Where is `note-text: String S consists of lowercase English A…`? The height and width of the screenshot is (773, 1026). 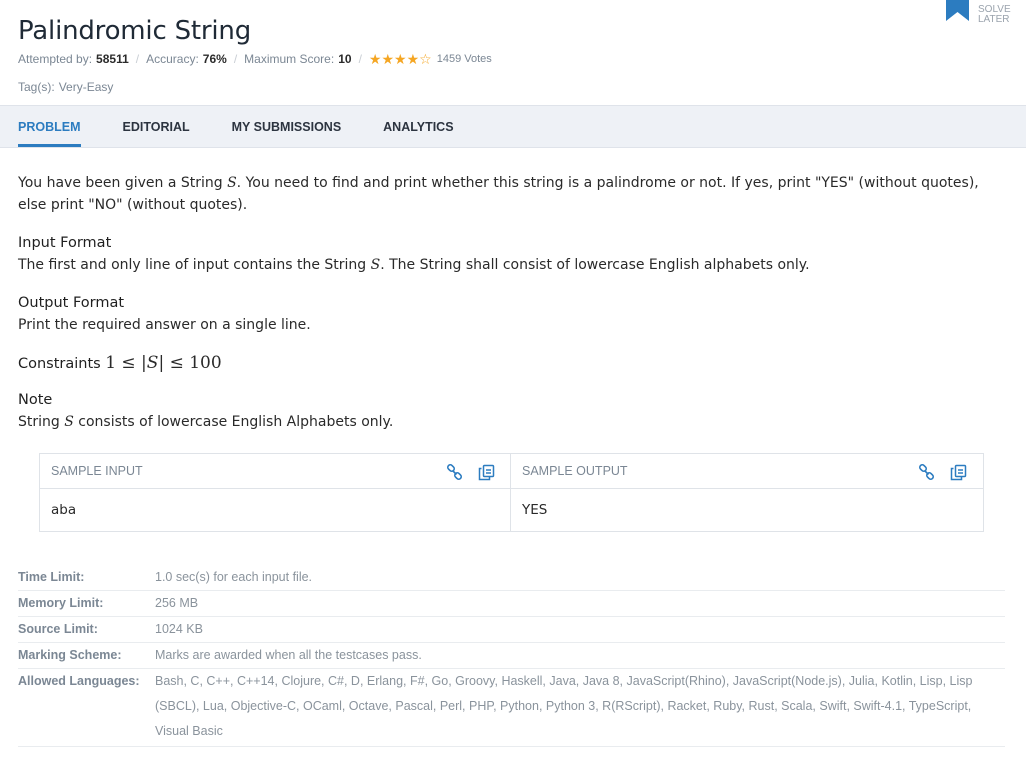
note-text: String S consists of lowercase English A… is located at coordinates (513, 422).